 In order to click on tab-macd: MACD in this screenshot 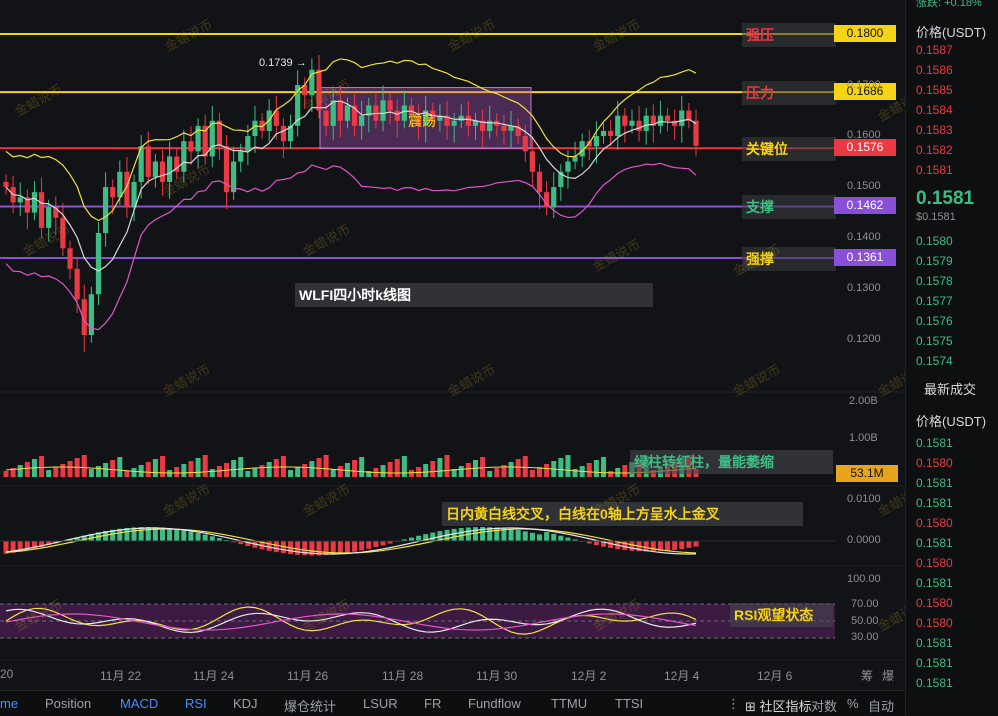, I will do `click(139, 703)`.